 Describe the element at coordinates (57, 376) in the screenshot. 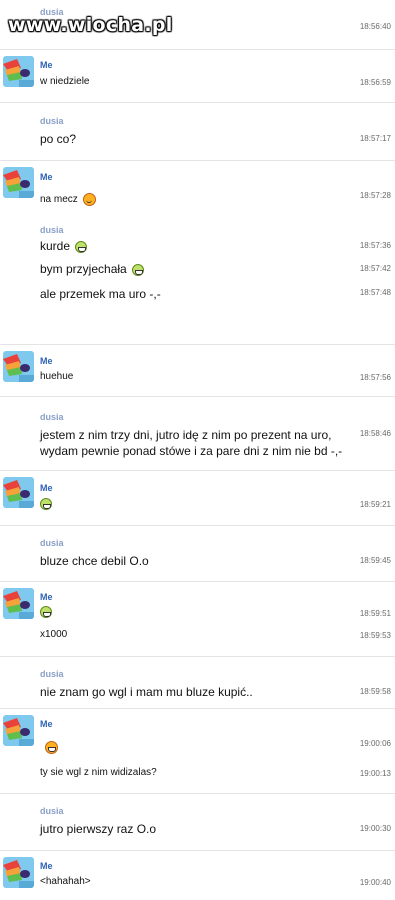

I see `message-text: huehue` at that location.